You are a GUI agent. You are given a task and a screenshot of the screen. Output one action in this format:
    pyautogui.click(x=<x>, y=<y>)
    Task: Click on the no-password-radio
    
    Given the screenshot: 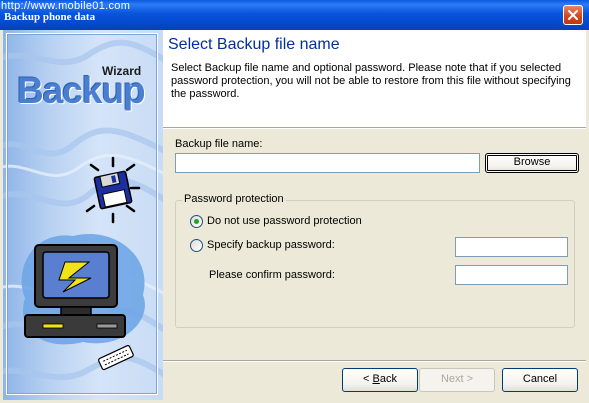 What is the action you would take?
    pyautogui.click(x=196, y=221)
    